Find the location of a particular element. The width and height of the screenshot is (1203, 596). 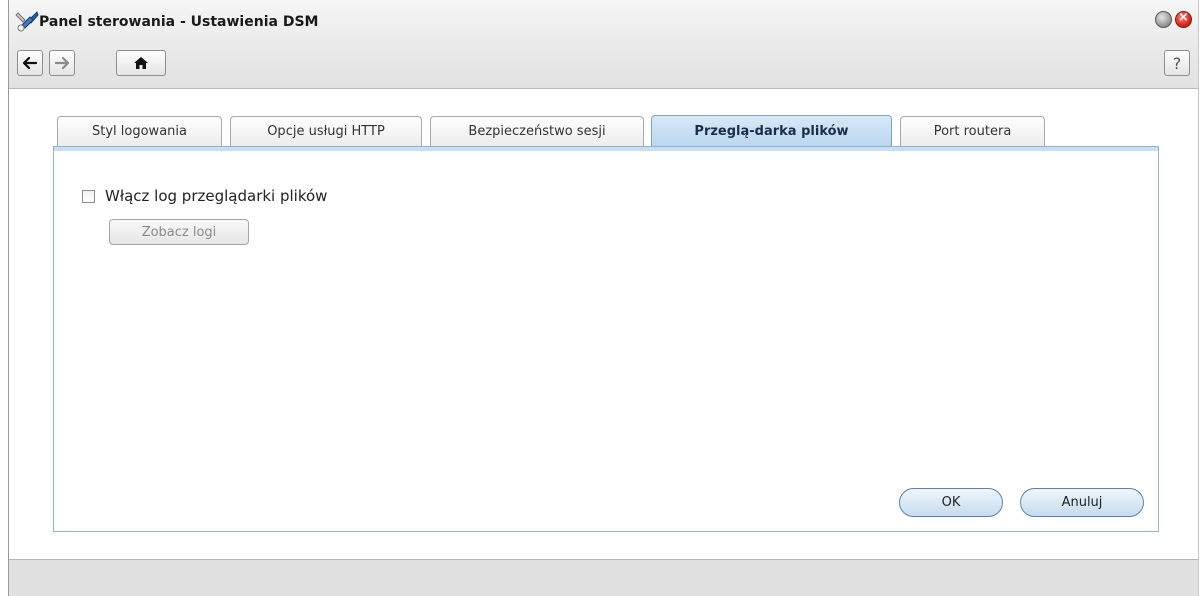

back-button is located at coordinates (30, 63).